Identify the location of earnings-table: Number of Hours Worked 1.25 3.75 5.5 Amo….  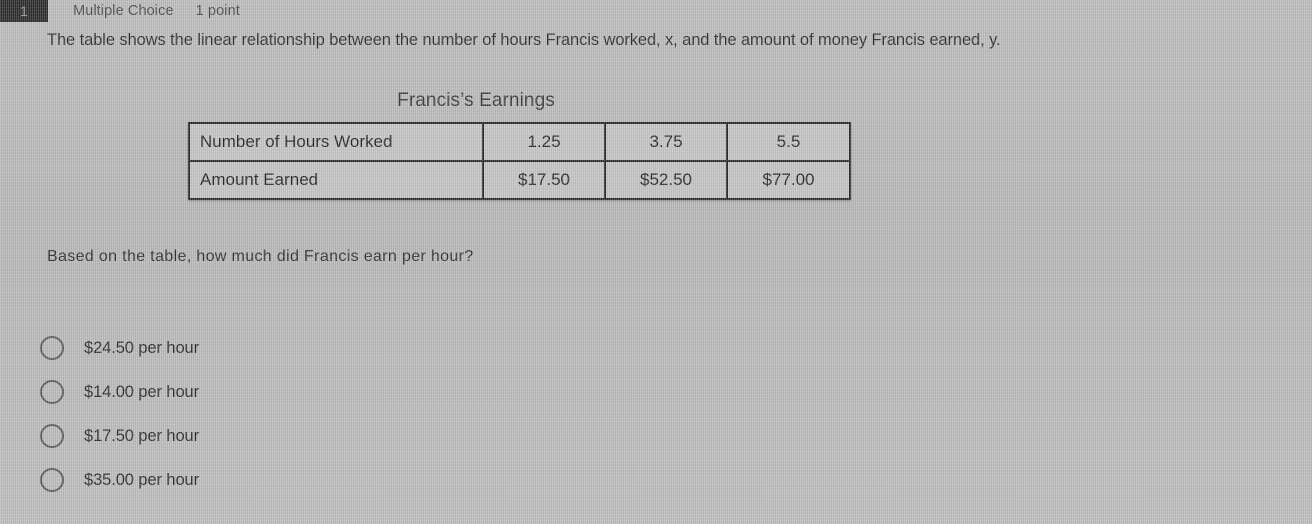
(519, 161).